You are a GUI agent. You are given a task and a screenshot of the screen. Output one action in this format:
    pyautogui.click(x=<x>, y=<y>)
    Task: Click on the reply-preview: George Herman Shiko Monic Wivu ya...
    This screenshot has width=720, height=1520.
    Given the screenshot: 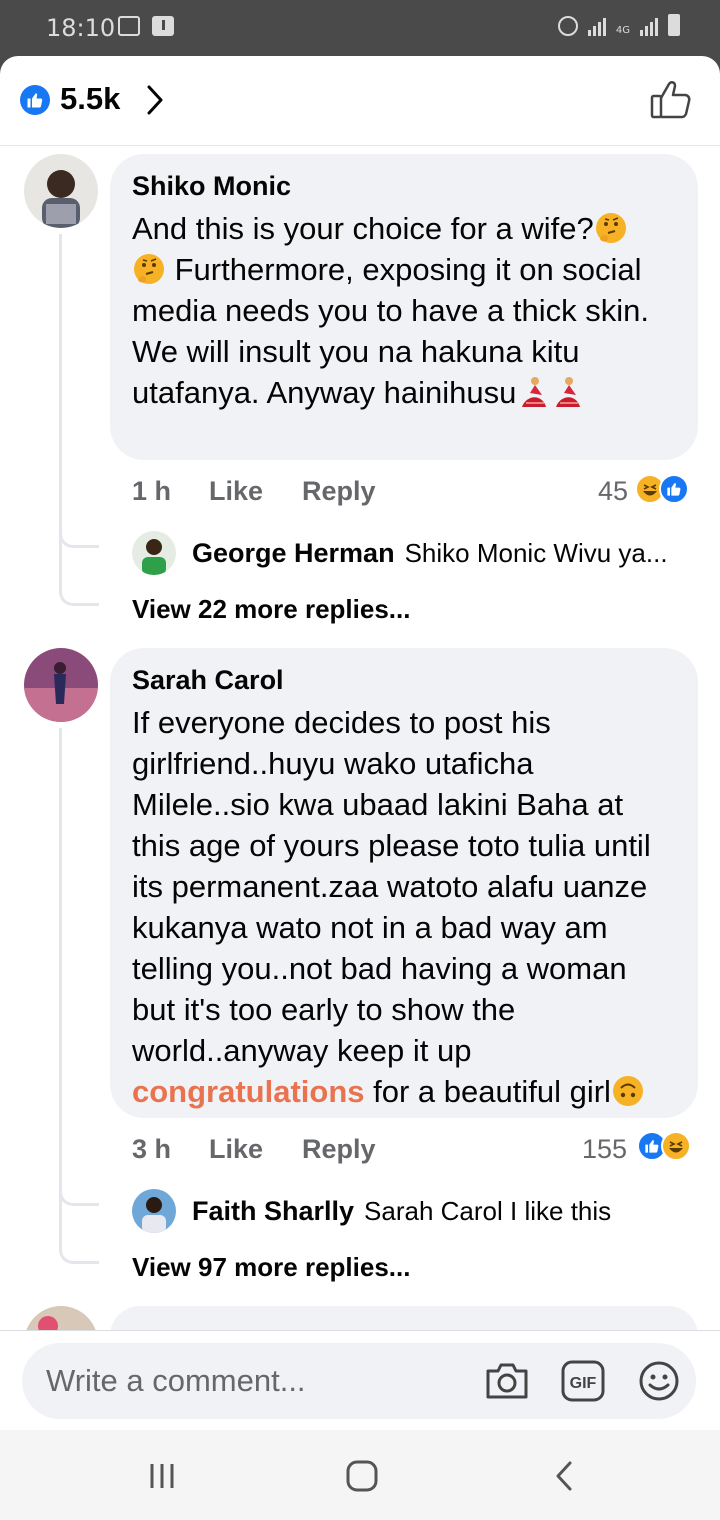 What is the action you would take?
    pyautogui.click(x=412, y=553)
    